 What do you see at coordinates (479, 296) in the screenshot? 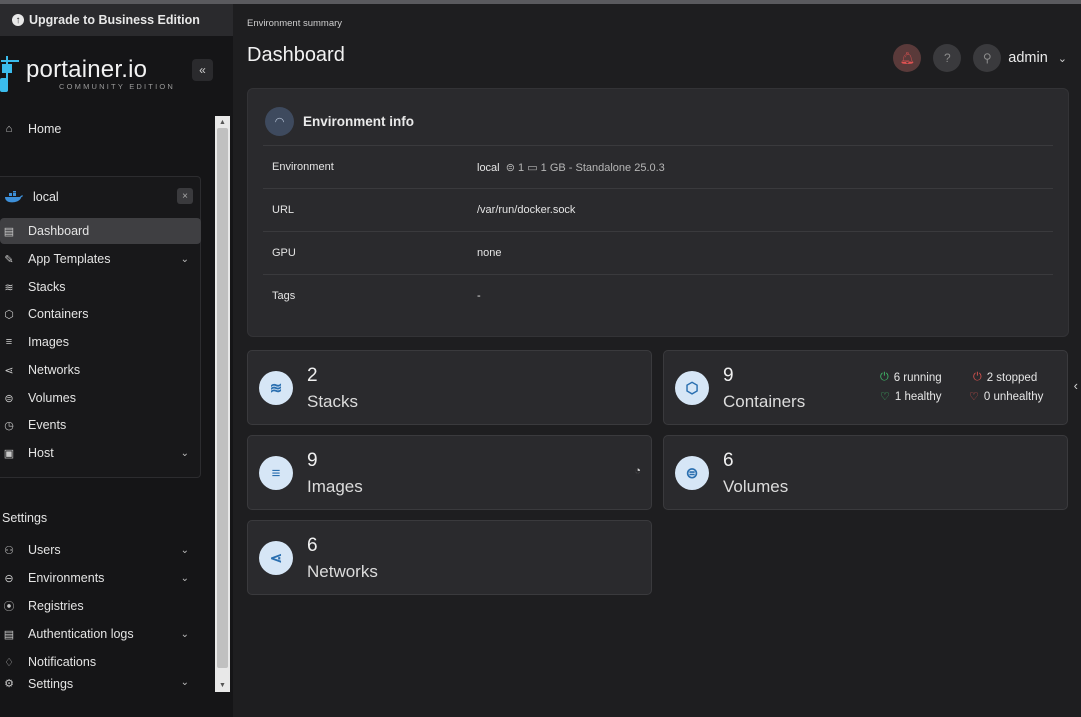
I see `row-value: -` at bounding box center [479, 296].